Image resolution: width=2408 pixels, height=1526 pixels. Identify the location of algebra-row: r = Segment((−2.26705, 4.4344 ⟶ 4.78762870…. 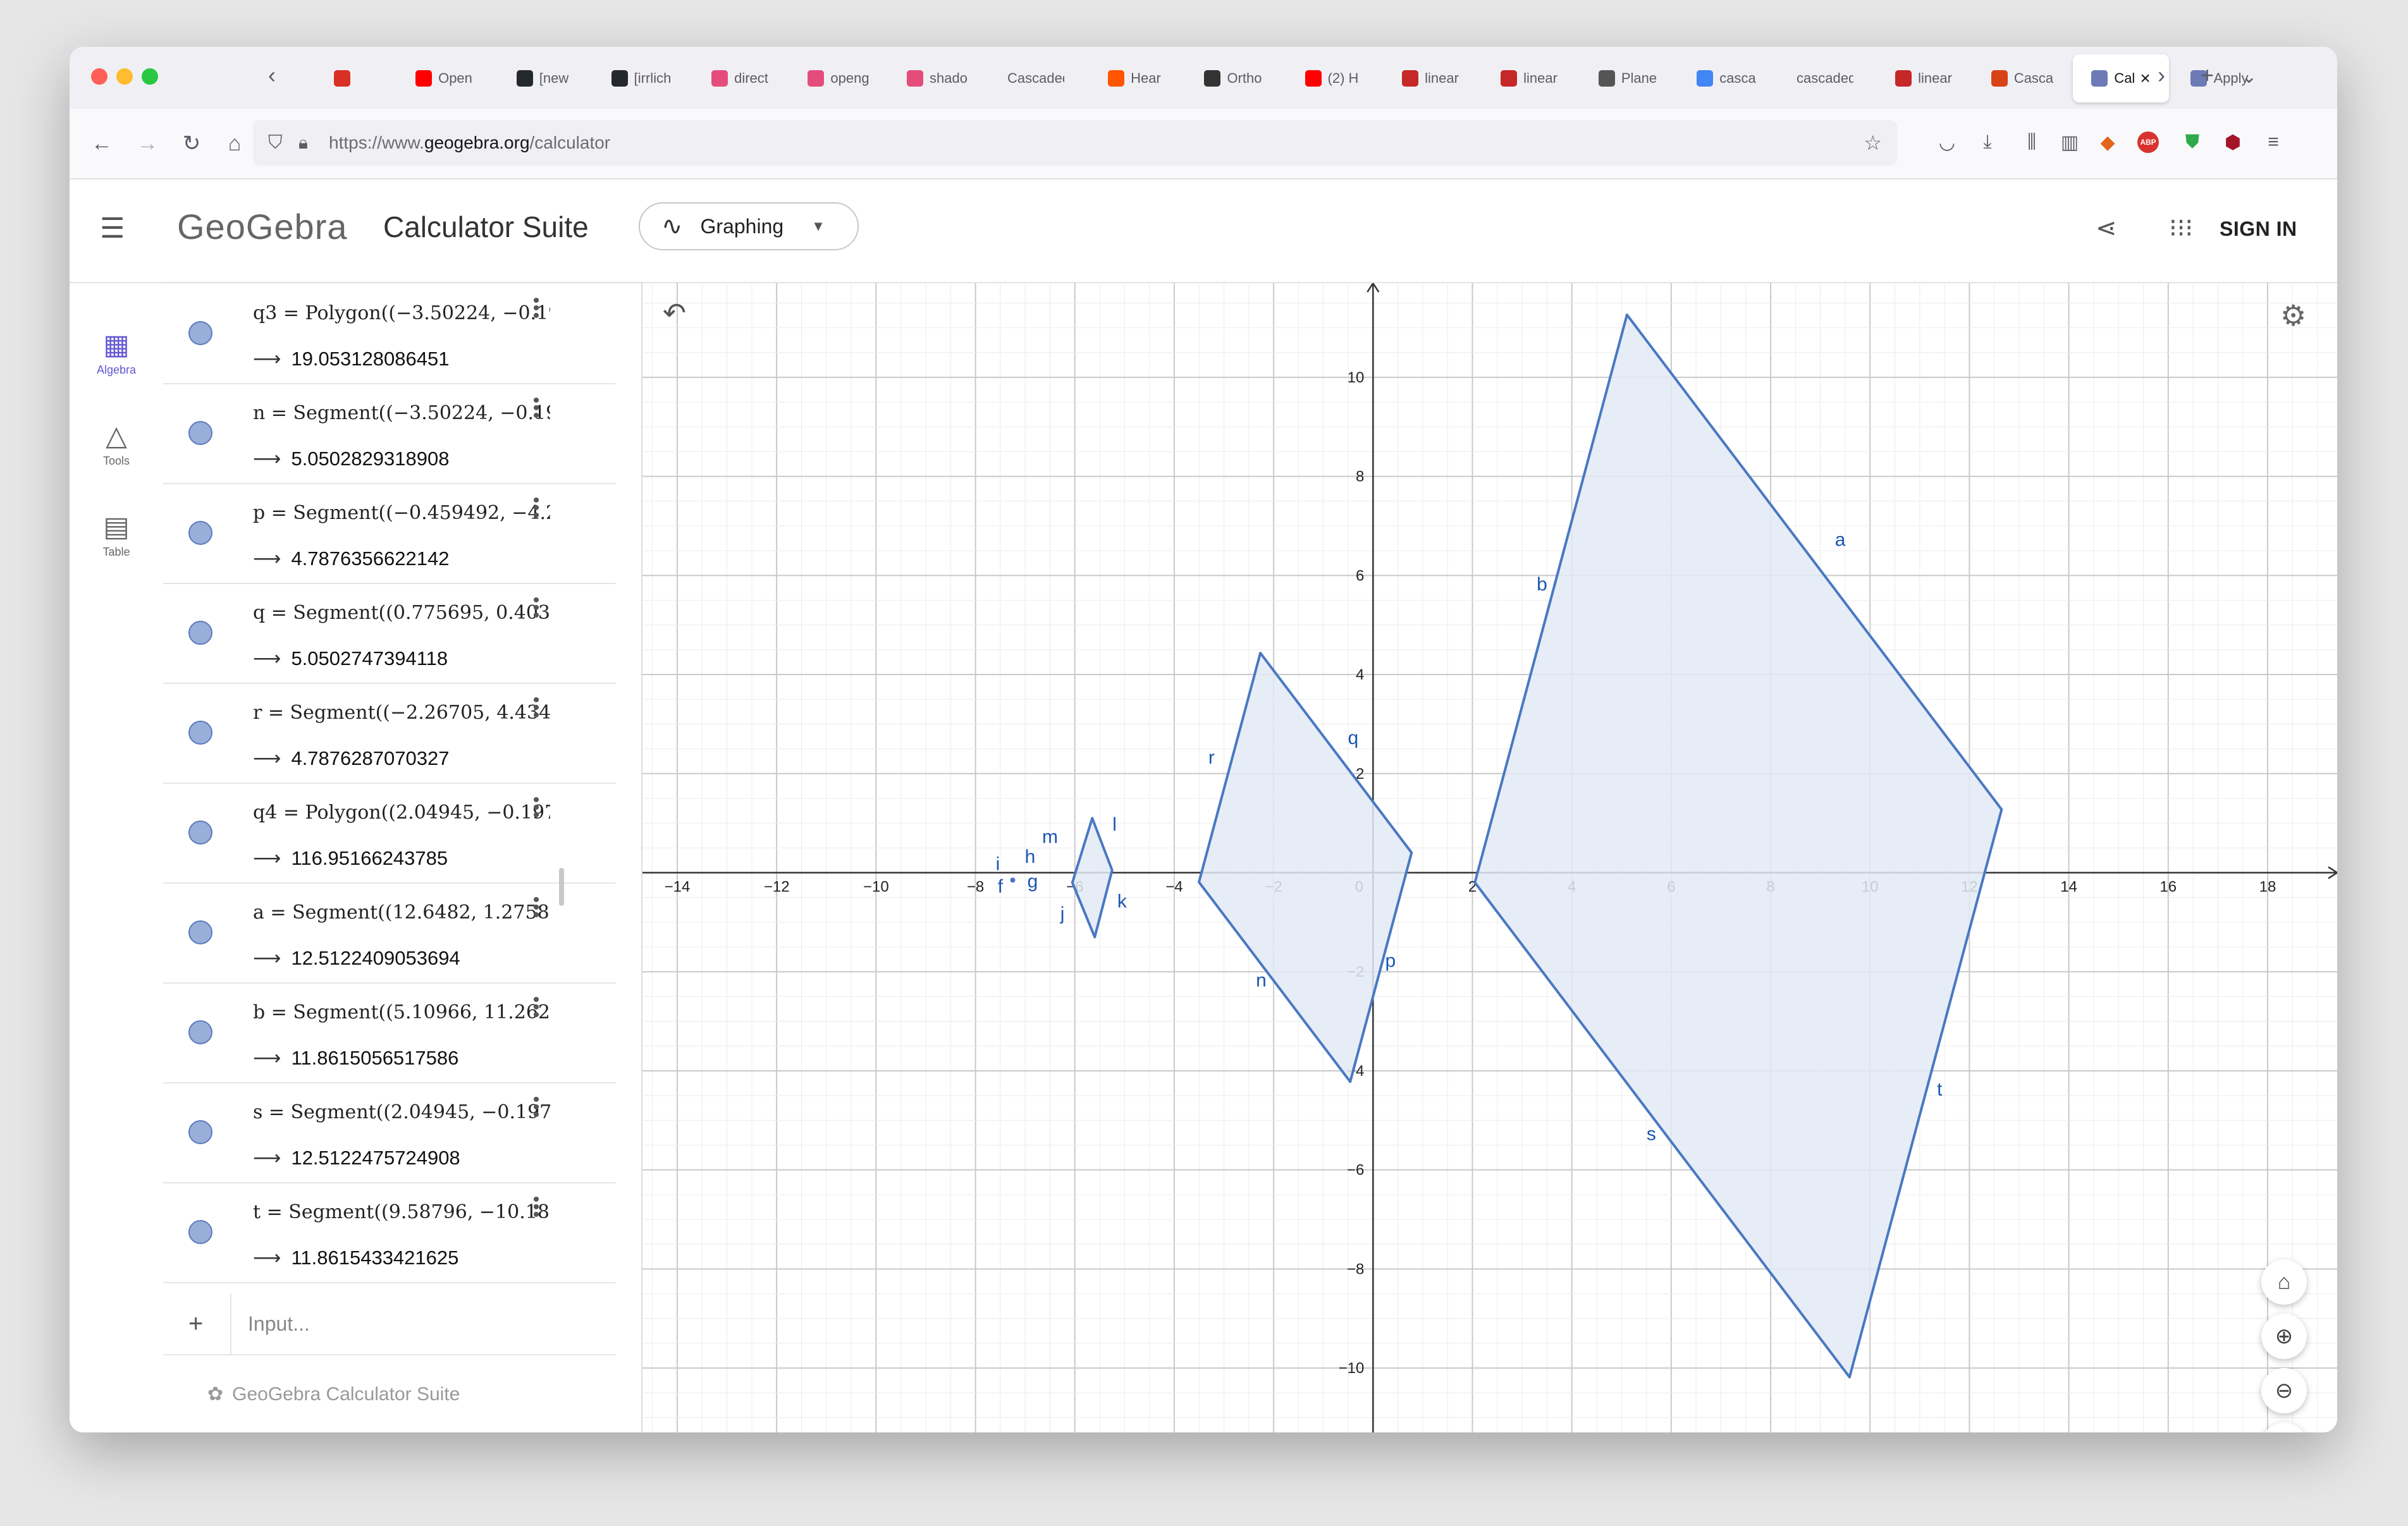
(389, 733).